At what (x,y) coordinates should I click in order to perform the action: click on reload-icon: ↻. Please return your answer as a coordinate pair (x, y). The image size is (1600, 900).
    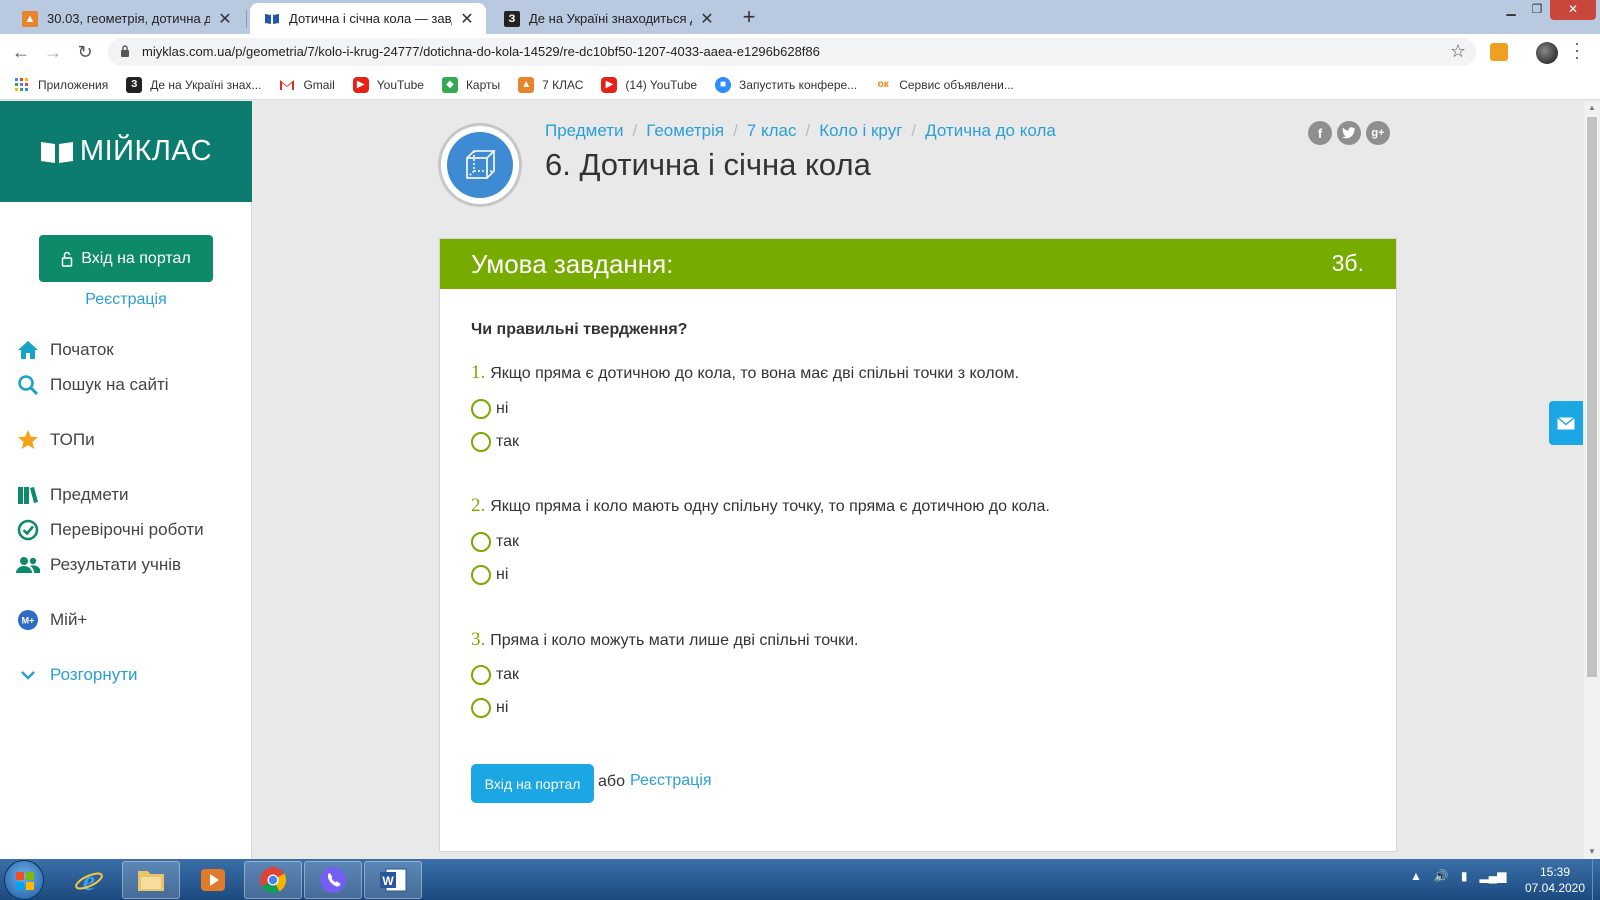
    Looking at the image, I should click on (85, 53).